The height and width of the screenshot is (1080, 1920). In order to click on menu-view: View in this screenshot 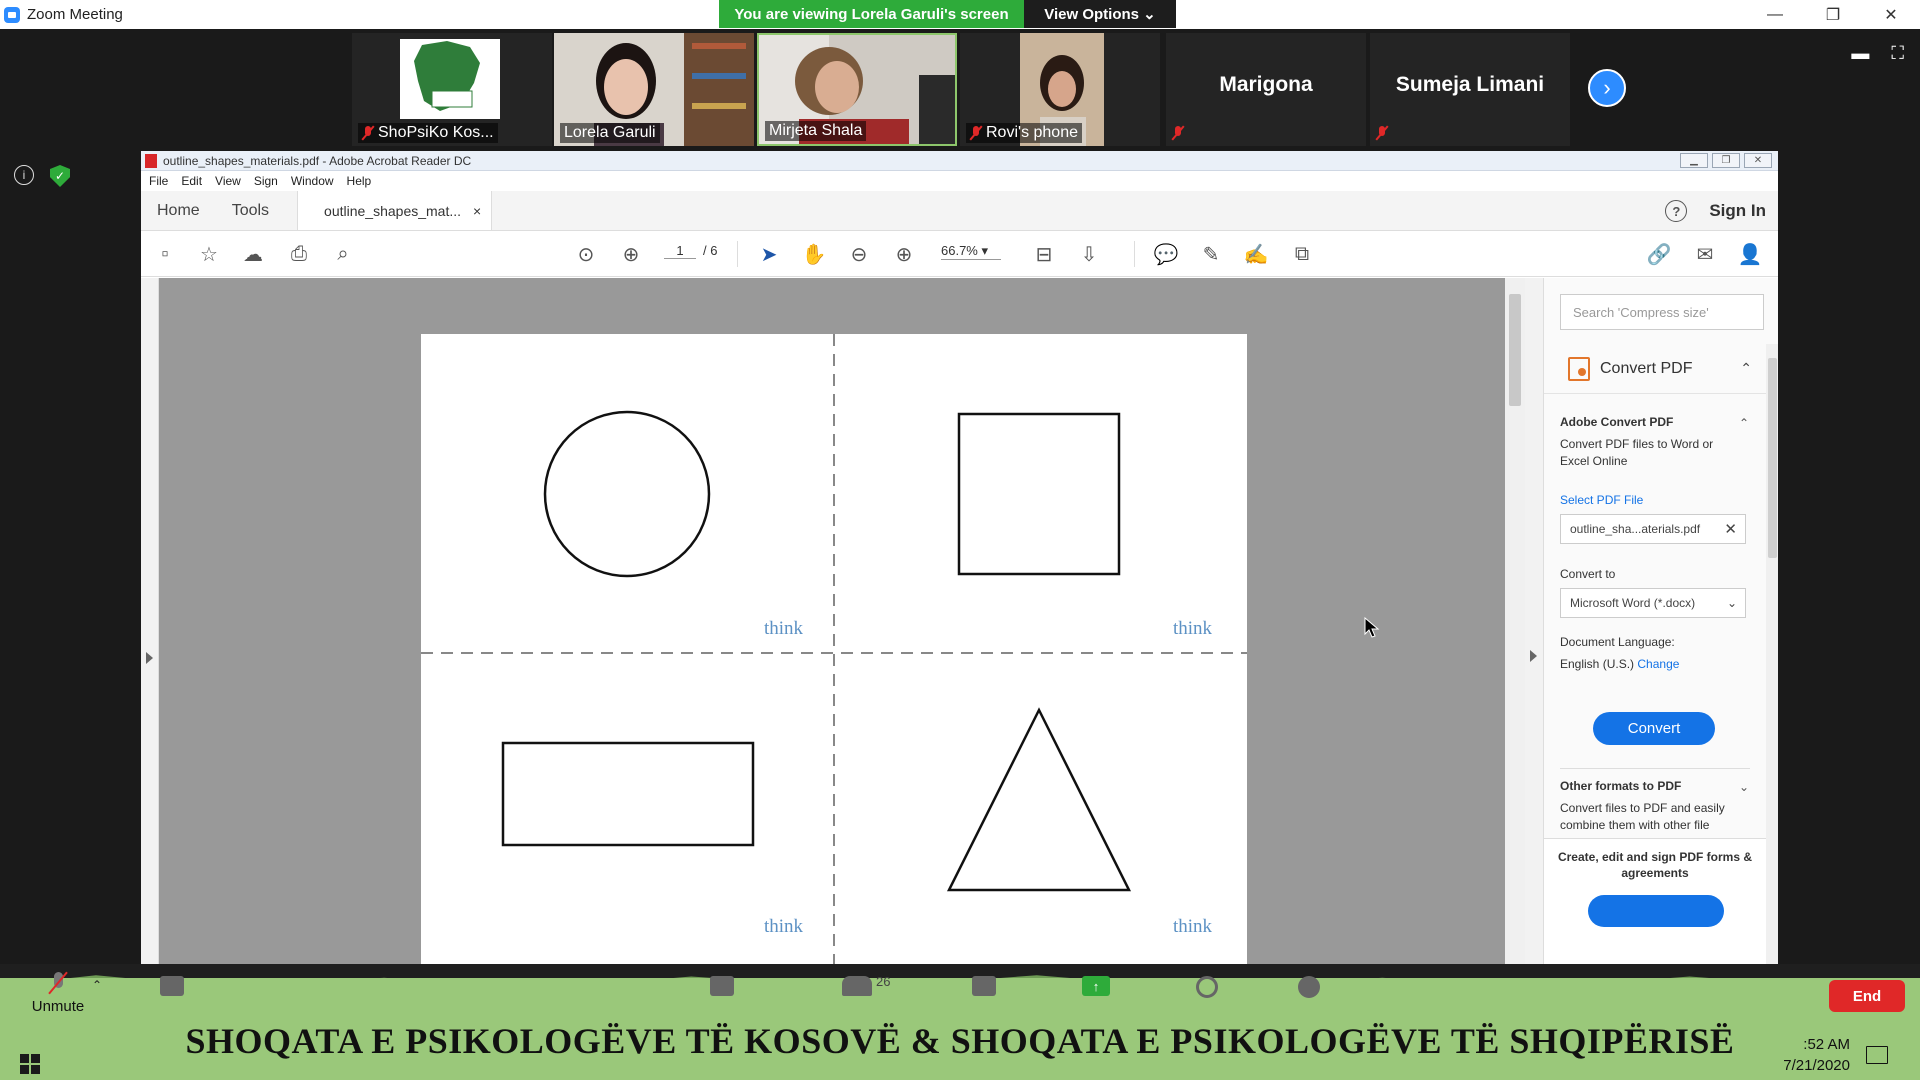, I will do `click(228, 181)`.